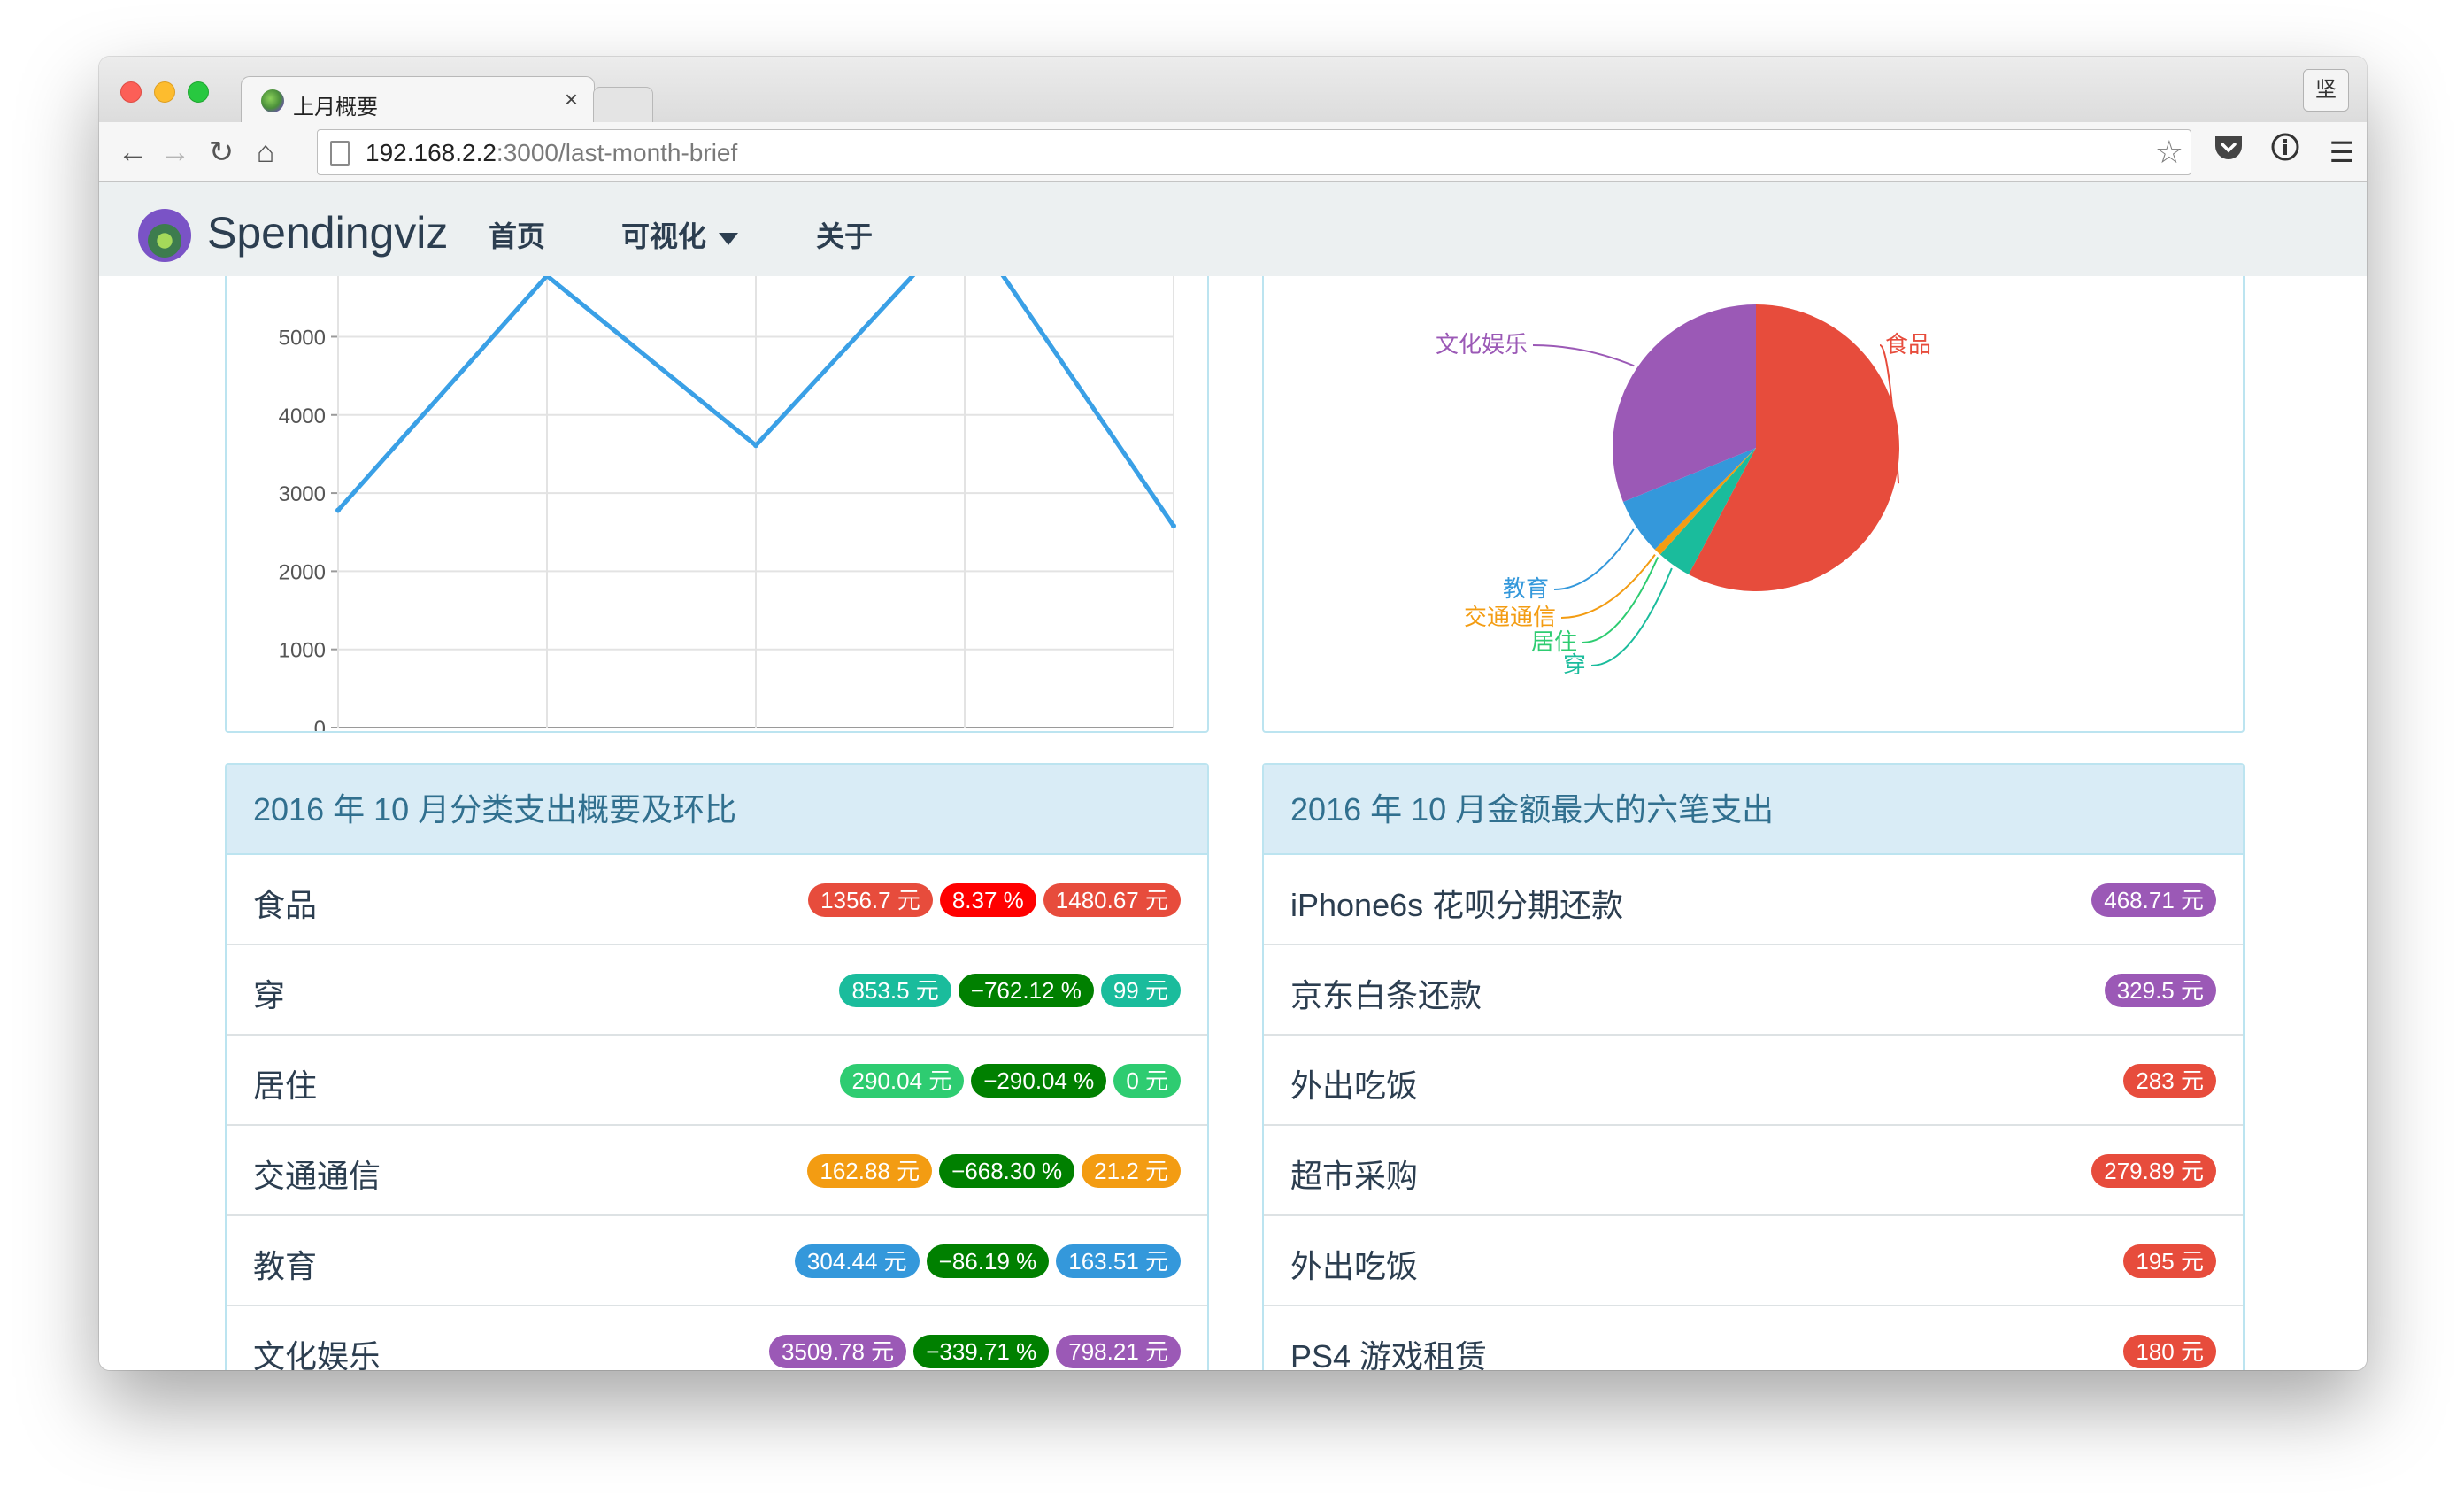 This screenshot has width=2464, height=1510. I want to click on list-item: 交通通信 162.88 元 −668.30 % 21.2 元, so click(717, 1171).